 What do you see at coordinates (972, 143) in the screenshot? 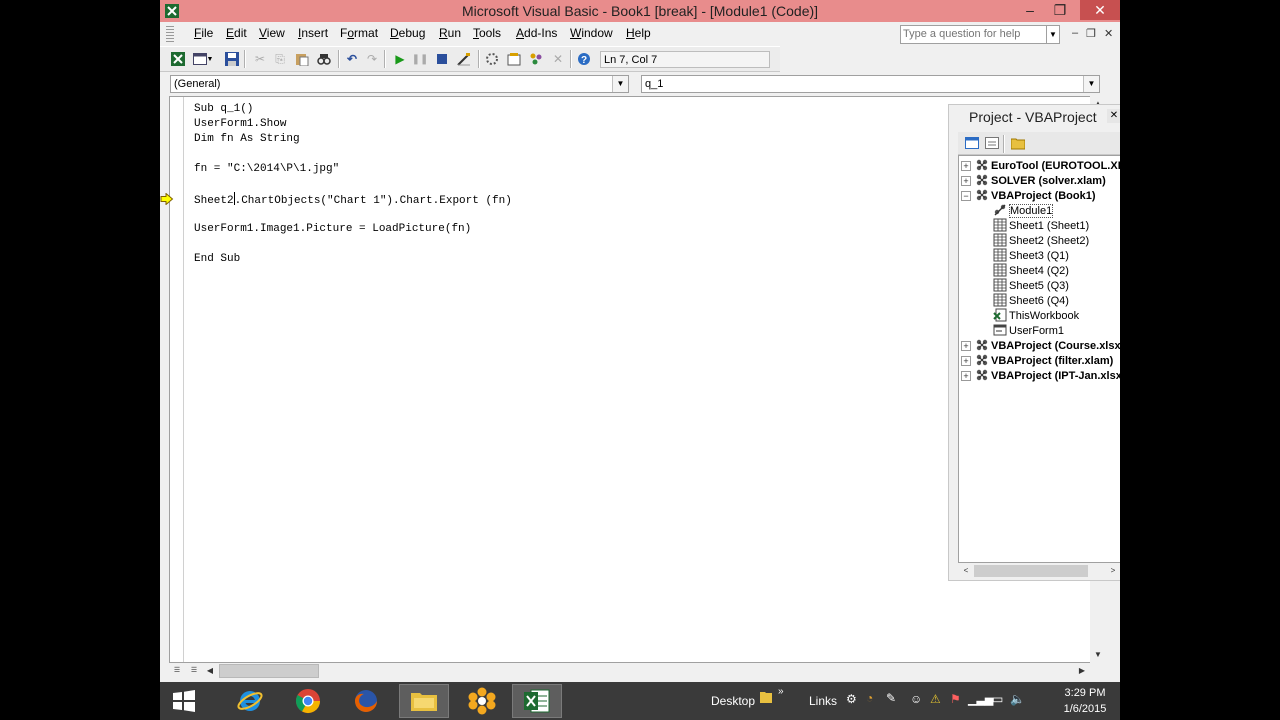
I see `view-code-icon` at bounding box center [972, 143].